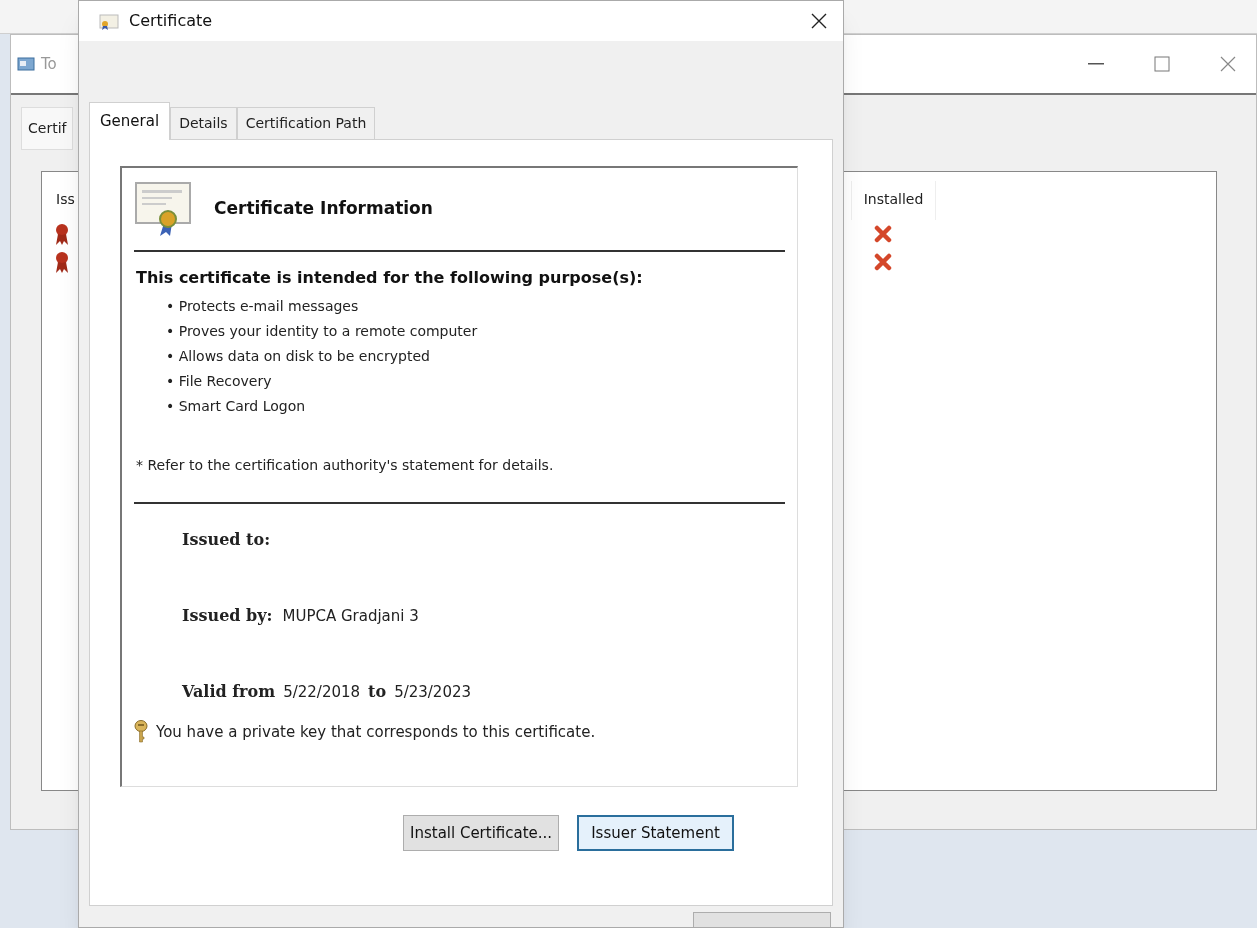  What do you see at coordinates (433, 692) in the screenshot?
I see `field-value: 5/23/2023` at bounding box center [433, 692].